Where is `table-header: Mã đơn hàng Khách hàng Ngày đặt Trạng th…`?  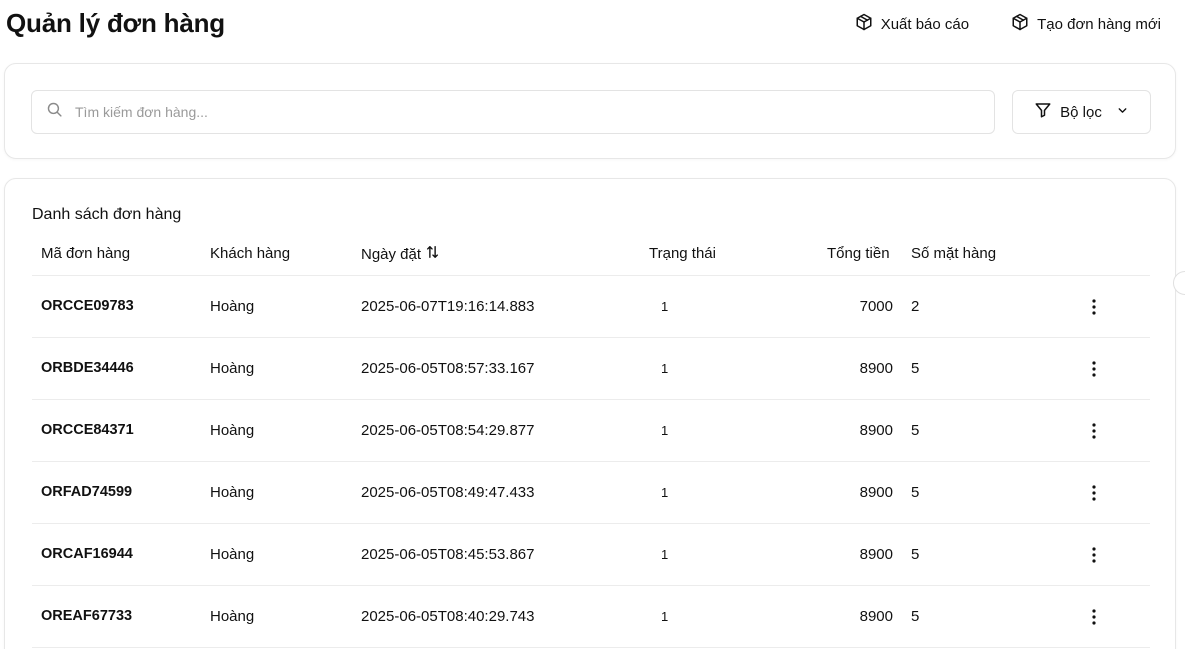 table-header: Mã đơn hàng Khách hàng Ngày đặt Trạng th… is located at coordinates (591, 256).